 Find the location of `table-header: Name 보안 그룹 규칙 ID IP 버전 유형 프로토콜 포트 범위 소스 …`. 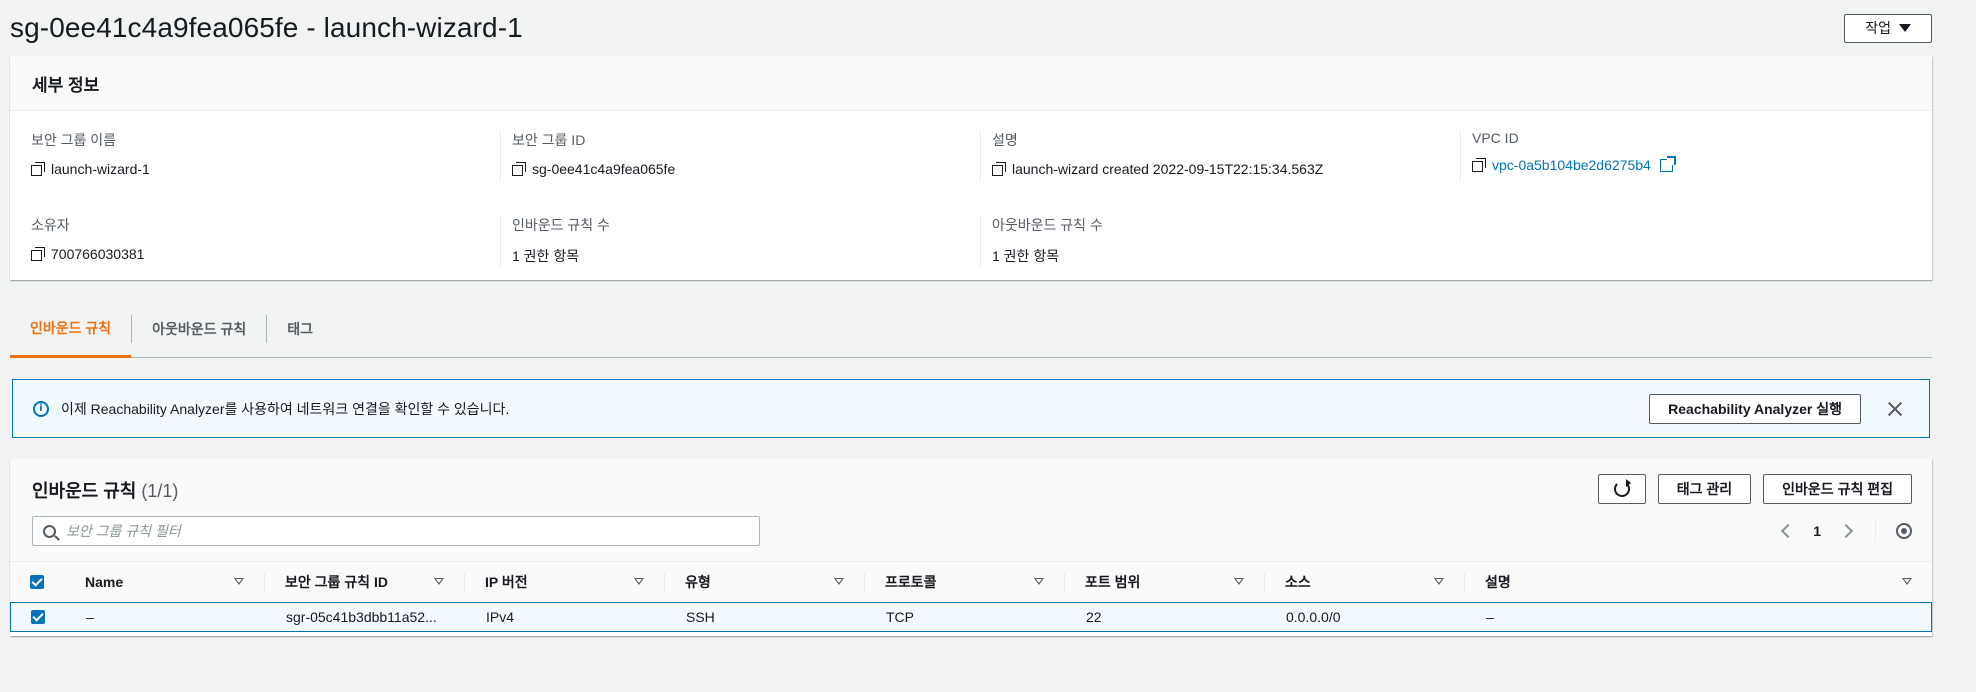

table-header: Name 보안 그룹 규칙 ID IP 버전 유형 프로토콜 포트 범위 소스 … is located at coordinates (971, 582).